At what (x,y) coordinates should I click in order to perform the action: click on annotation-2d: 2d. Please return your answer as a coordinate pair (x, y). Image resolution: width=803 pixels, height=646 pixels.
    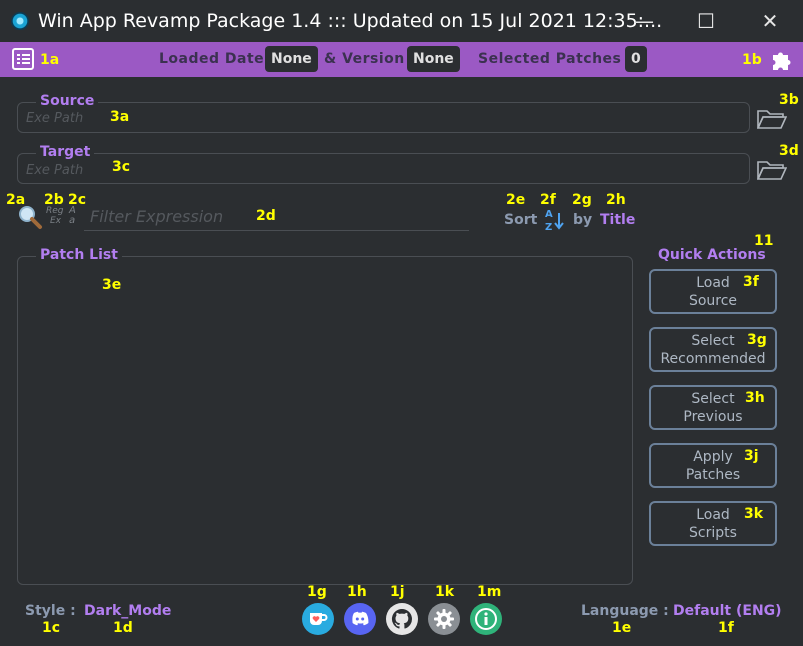
    Looking at the image, I should click on (266, 216).